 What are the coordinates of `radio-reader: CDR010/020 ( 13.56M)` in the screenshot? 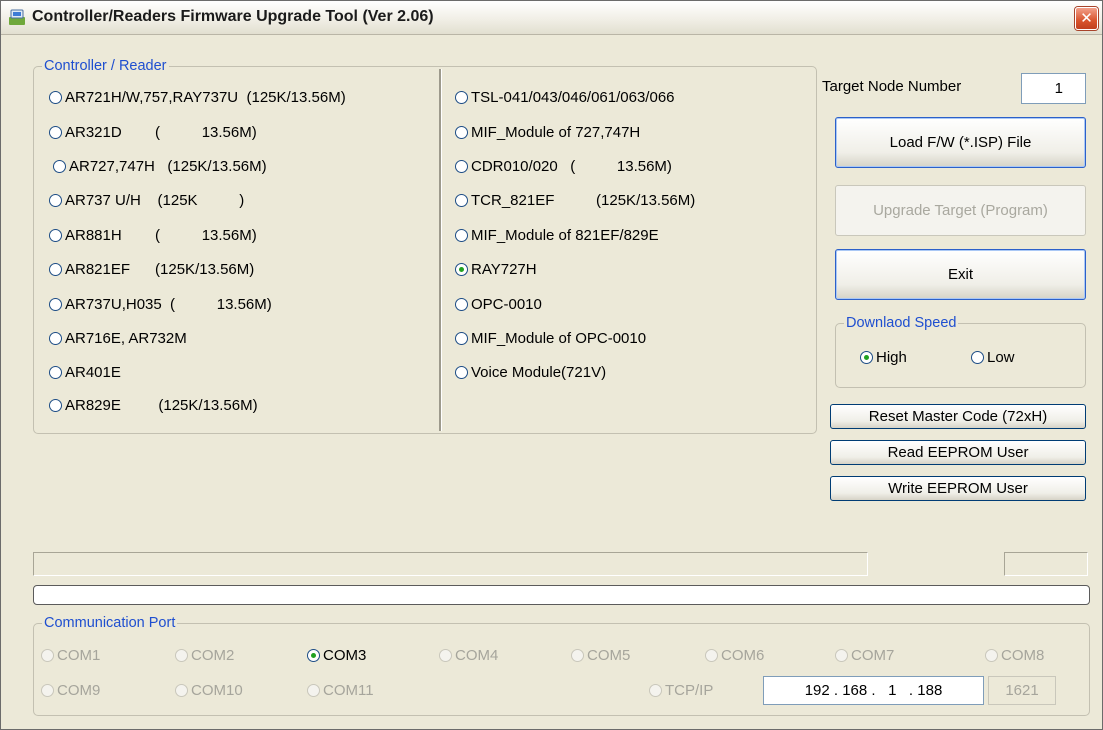 It's located at (563, 167).